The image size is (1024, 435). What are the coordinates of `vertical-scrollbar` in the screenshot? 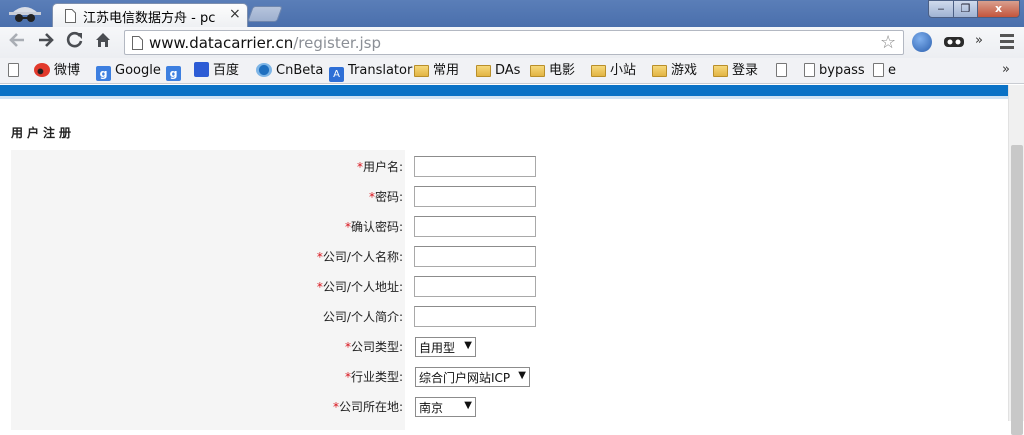 It's located at (1016, 260).